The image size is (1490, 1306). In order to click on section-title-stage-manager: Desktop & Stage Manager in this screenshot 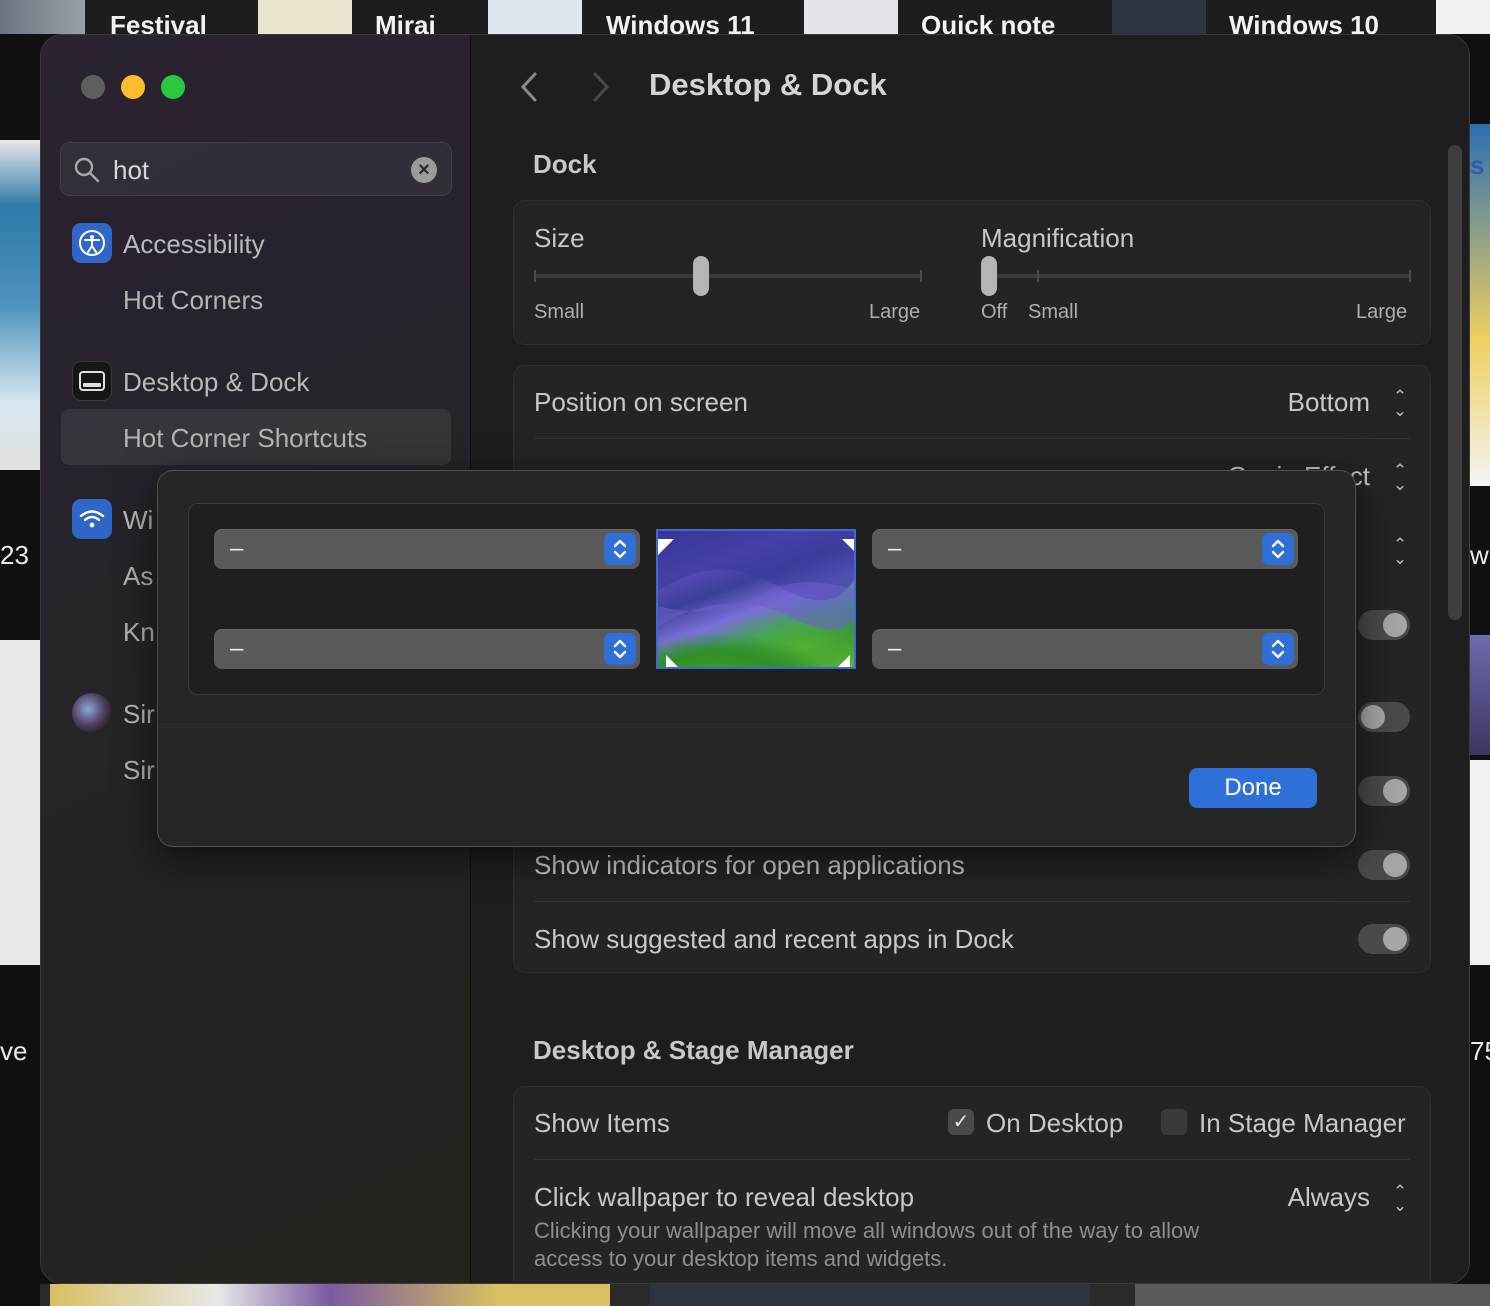, I will do `click(693, 1050)`.